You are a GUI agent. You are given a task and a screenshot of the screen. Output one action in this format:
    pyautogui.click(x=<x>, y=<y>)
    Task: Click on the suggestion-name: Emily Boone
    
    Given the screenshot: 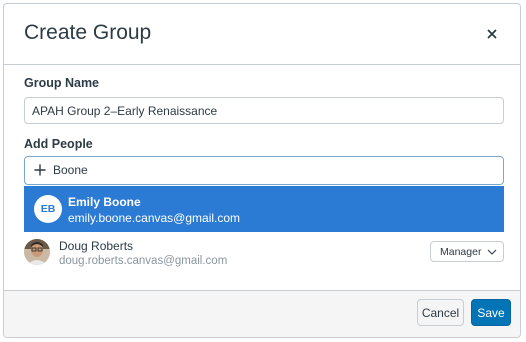 What is the action you would take?
    pyautogui.click(x=104, y=202)
    